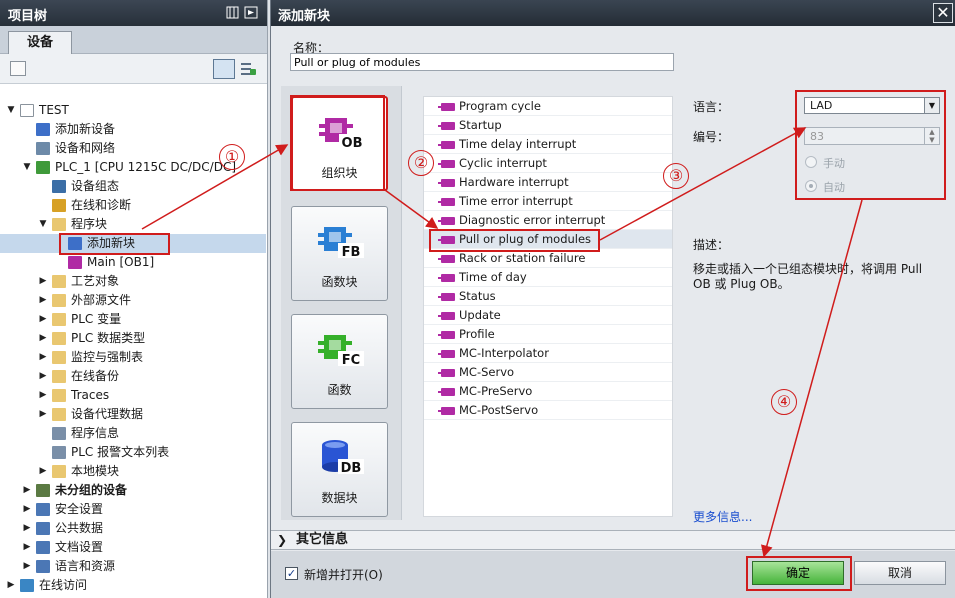 The height and width of the screenshot is (598, 955). What do you see at coordinates (133, 186) in the screenshot?
I see `tree-item: 设备组态` at bounding box center [133, 186].